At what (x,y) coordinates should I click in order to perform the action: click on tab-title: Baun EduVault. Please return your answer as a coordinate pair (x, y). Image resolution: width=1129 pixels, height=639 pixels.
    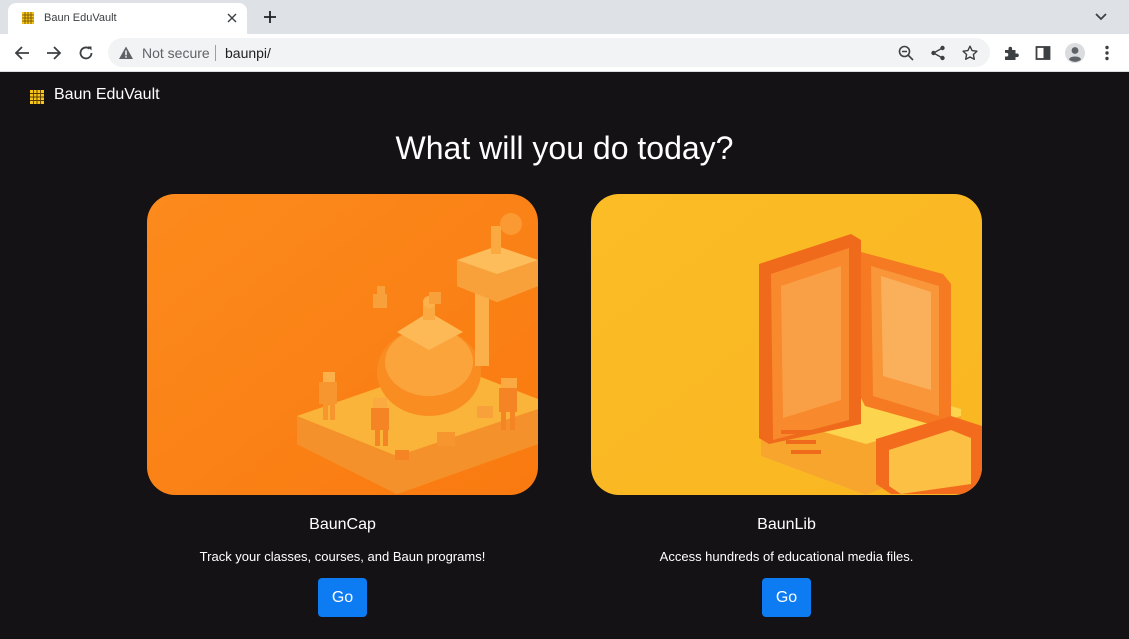
    Looking at the image, I should click on (80, 18).